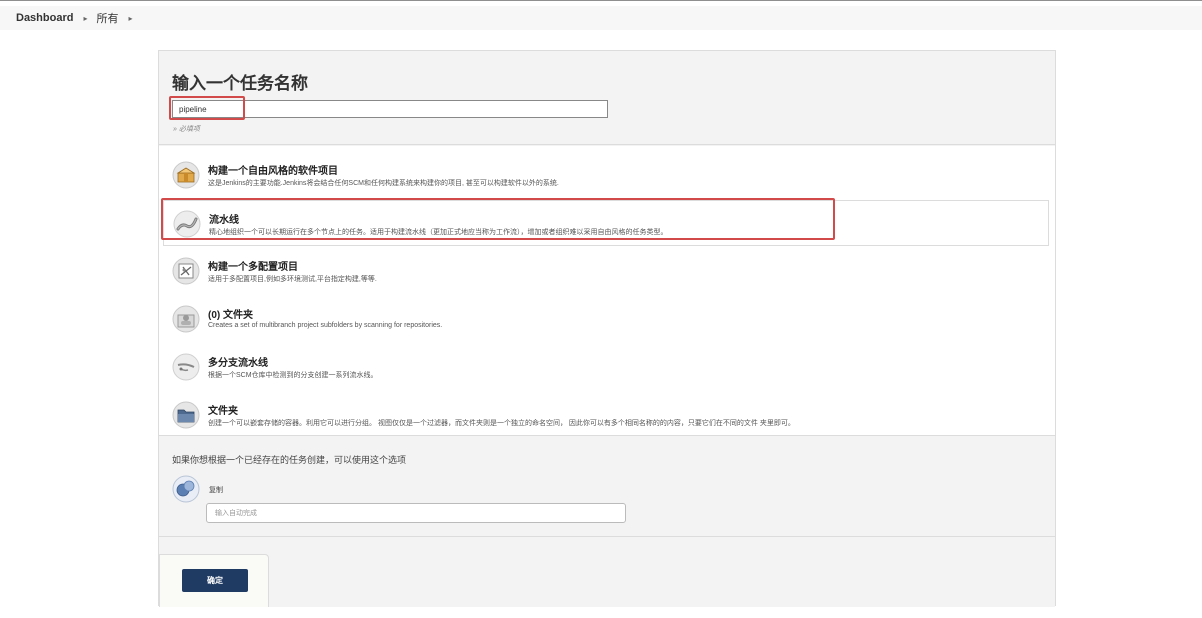  Describe the element at coordinates (44, 18) in the screenshot. I see `breadcrumb-dashboard: Dashboard` at that location.